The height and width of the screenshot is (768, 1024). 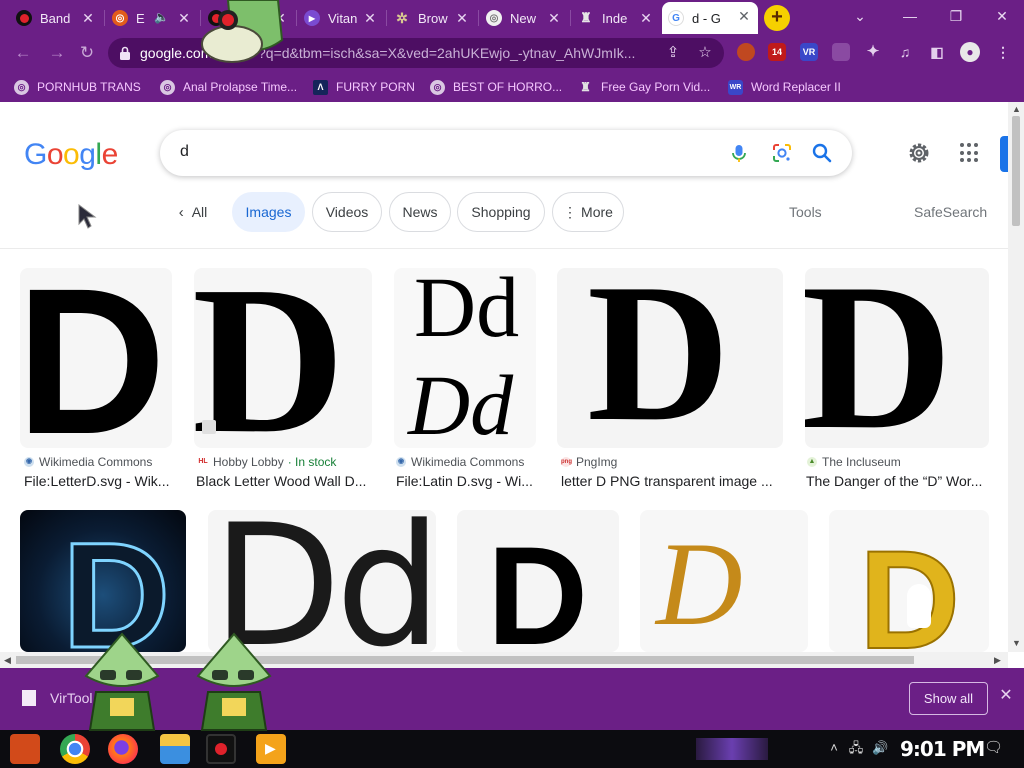 What do you see at coordinates (937, 52) in the screenshot?
I see `side-panel-icon: ◧` at bounding box center [937, 52].